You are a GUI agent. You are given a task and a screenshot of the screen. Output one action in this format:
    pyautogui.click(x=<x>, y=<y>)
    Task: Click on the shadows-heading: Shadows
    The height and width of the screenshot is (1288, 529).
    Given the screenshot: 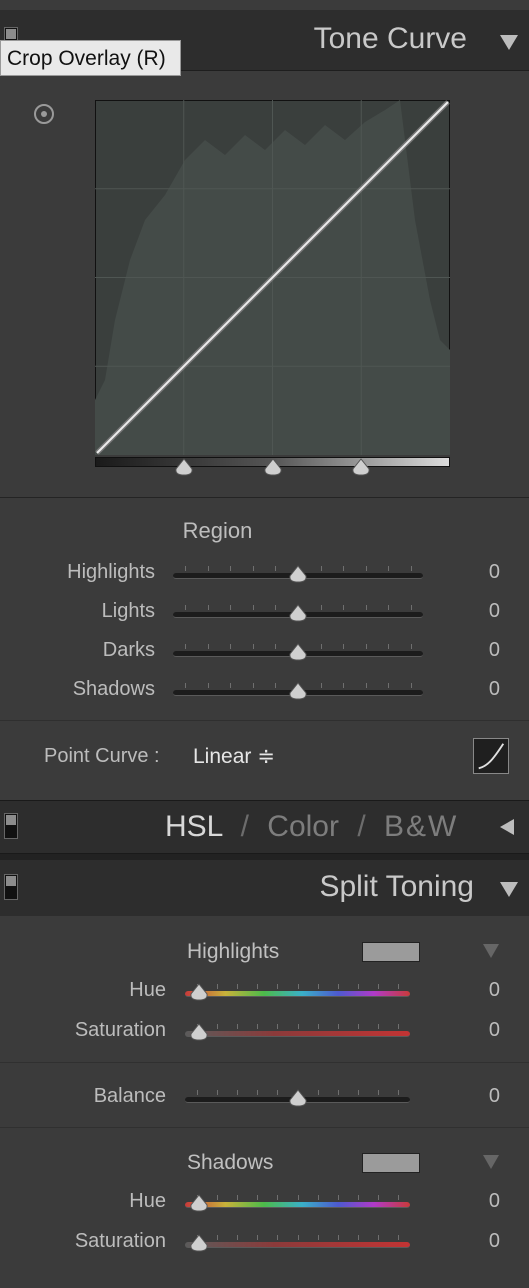 What is the action you would take?
    pyautogui.click(x=230, y=1162)
    